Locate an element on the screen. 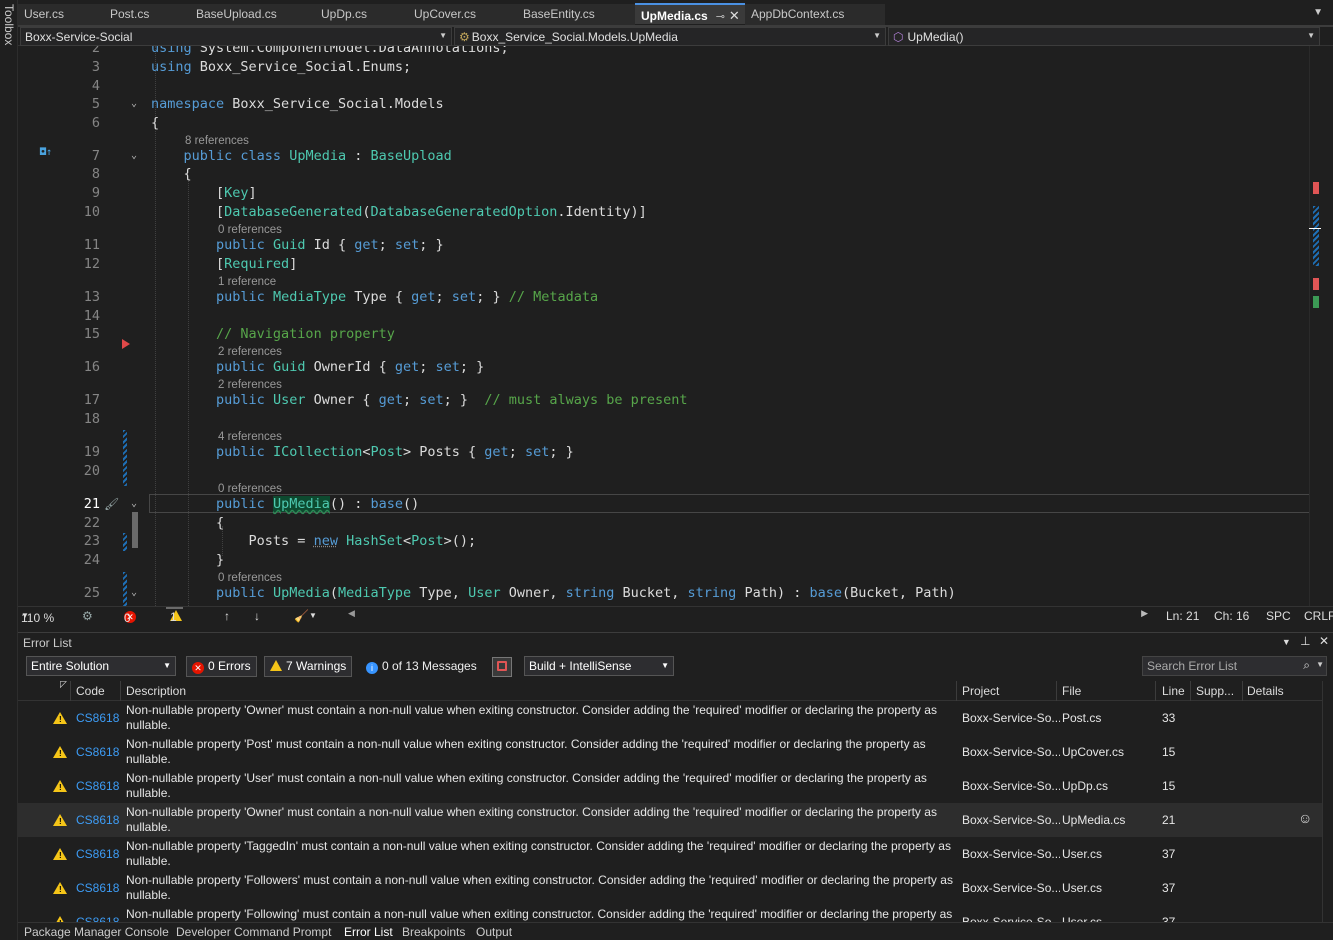  scroll-right-icon: ▶ is located at coordinates (1144, 613).